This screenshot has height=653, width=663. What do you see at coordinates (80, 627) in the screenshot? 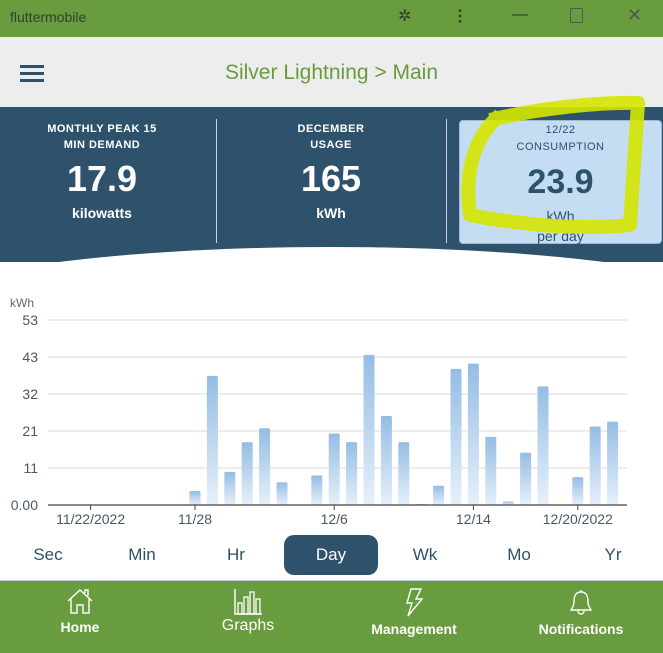
I see `nav-label: Home` at bounding box center [80, 627].